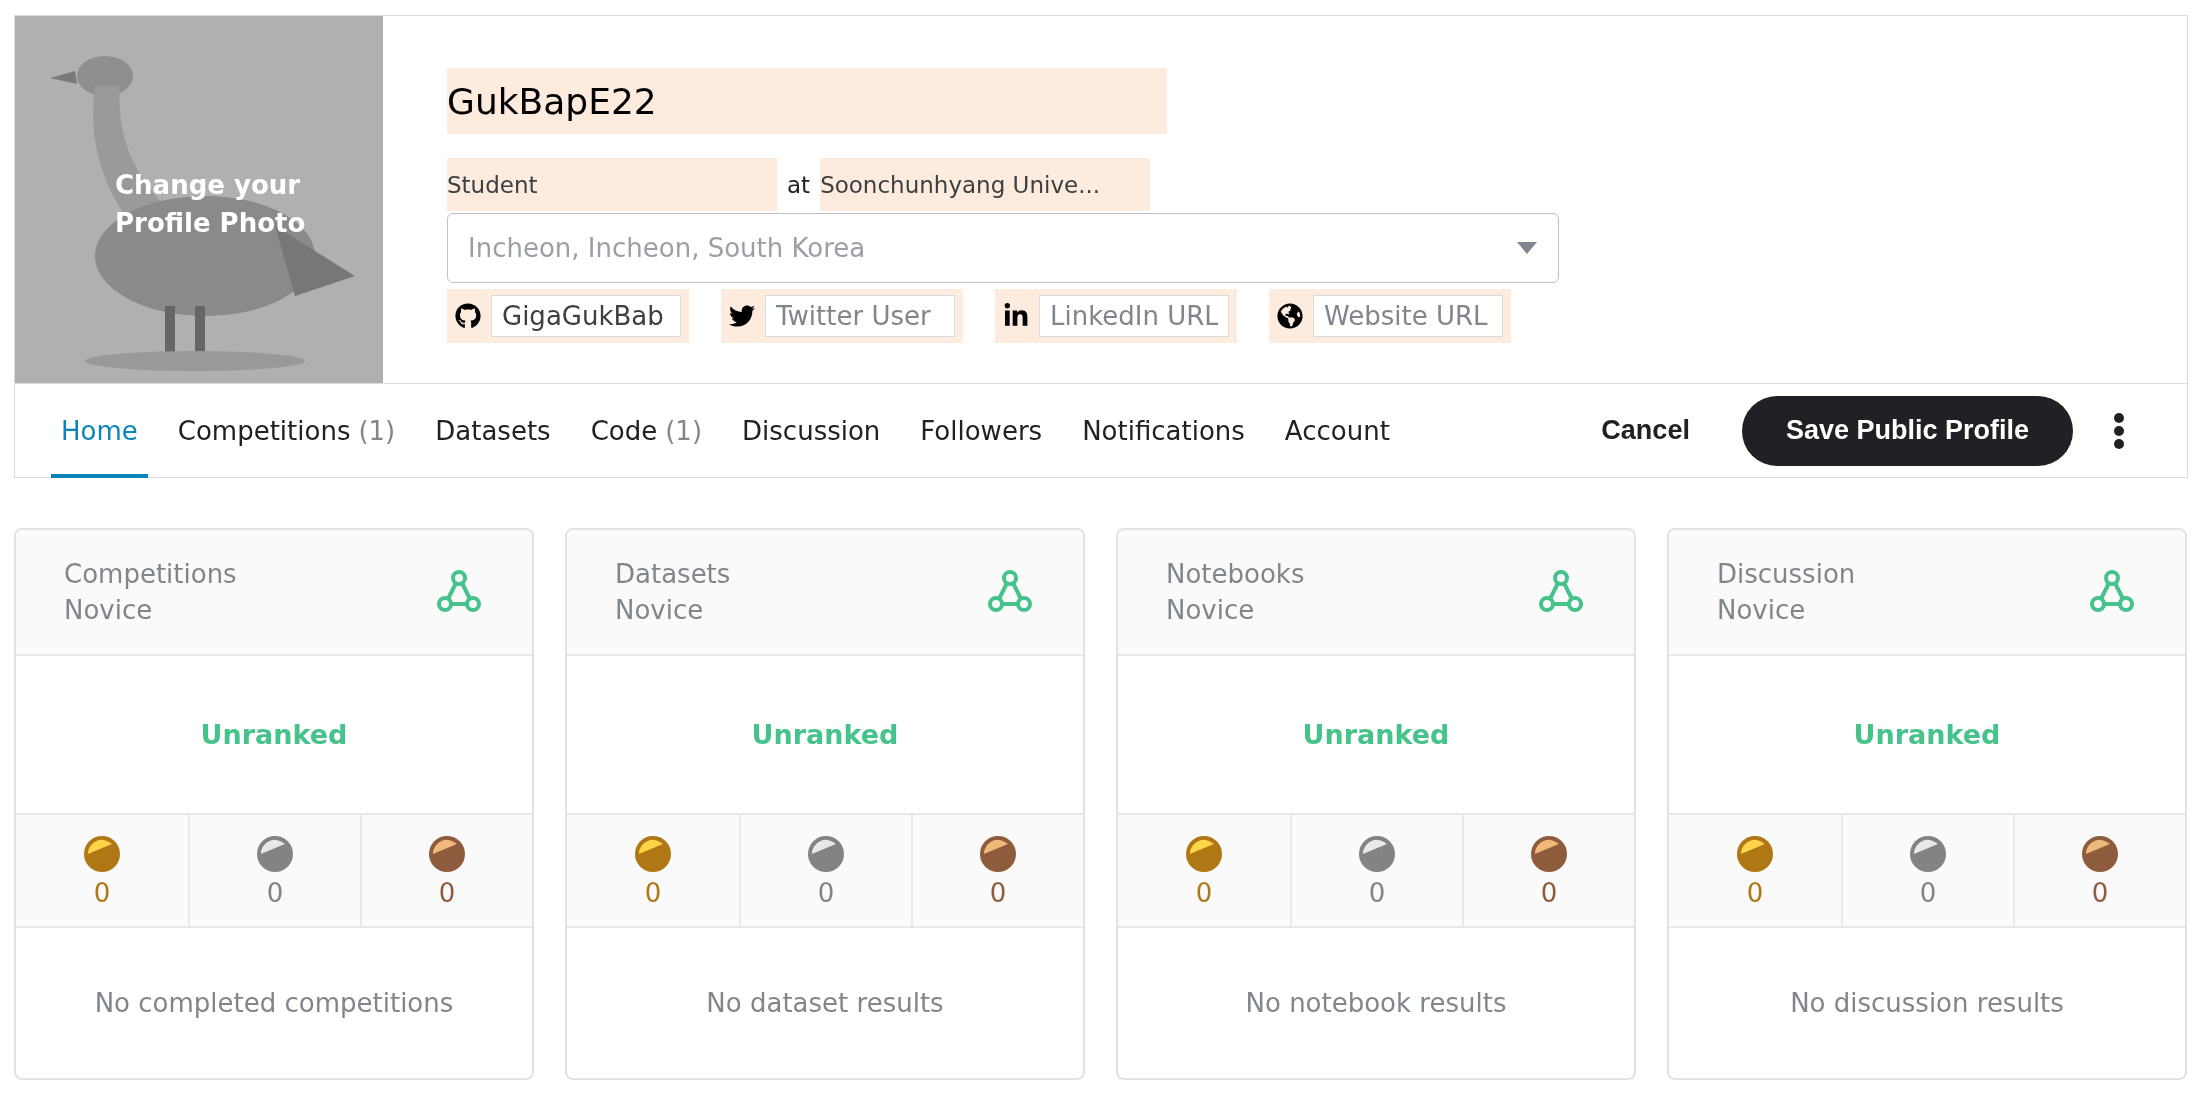  I want to click on nav-tab: Notifications, so click(1163, 430).